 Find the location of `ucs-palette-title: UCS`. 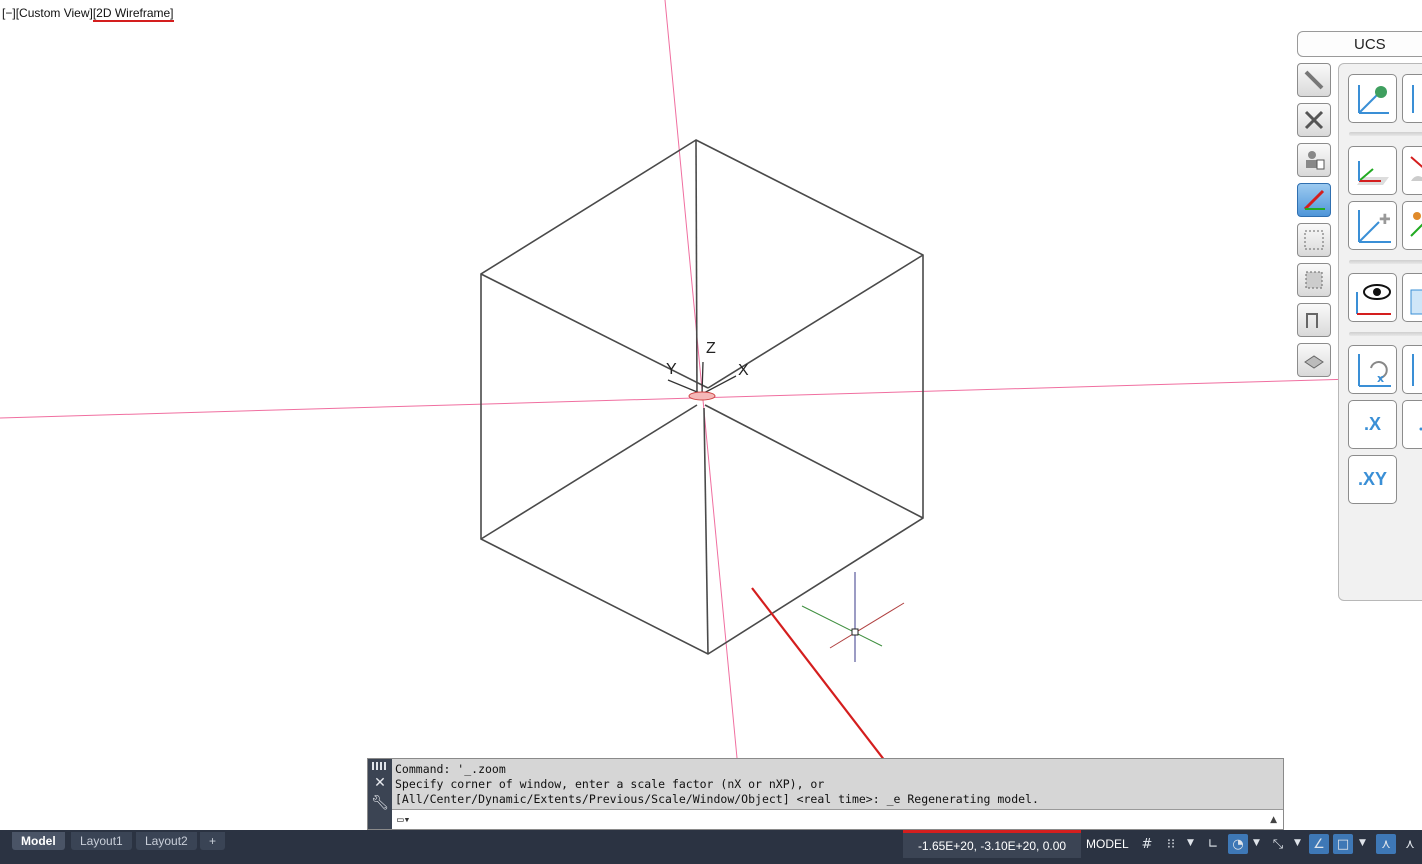

ucs-palette-title: UCS is located at coordinates (1359, 44).